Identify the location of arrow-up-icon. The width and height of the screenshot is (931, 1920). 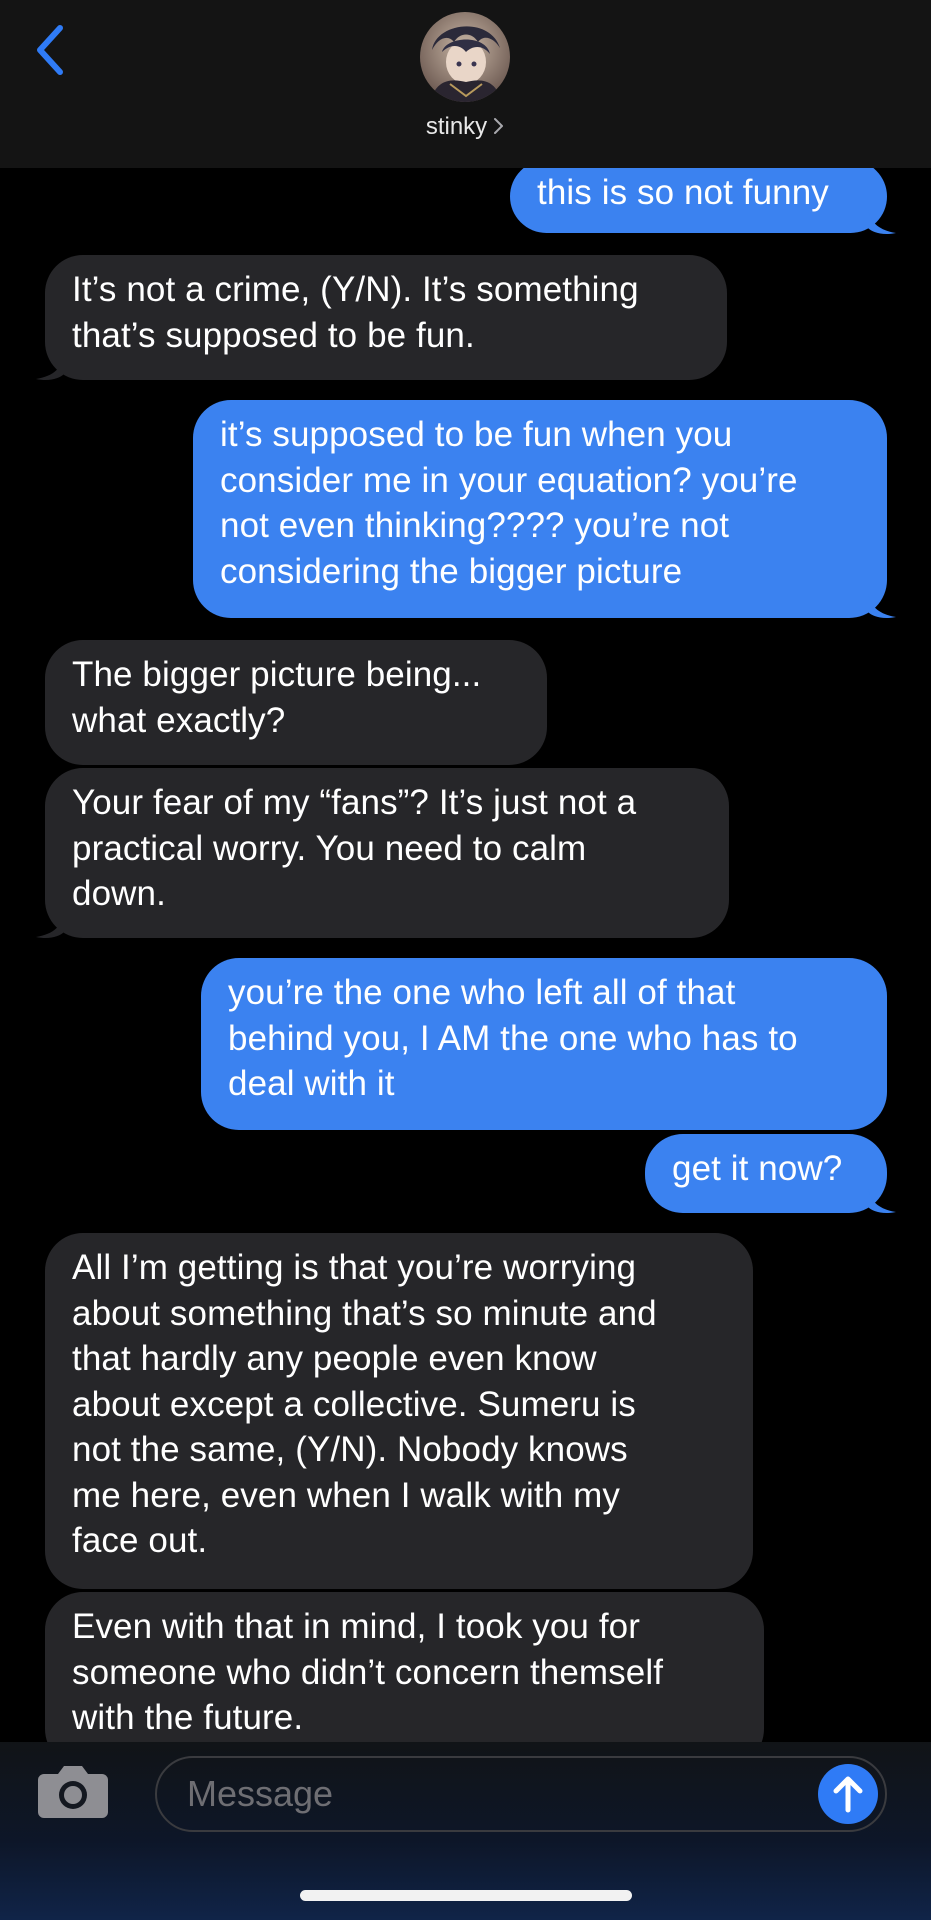
(848, 1794).